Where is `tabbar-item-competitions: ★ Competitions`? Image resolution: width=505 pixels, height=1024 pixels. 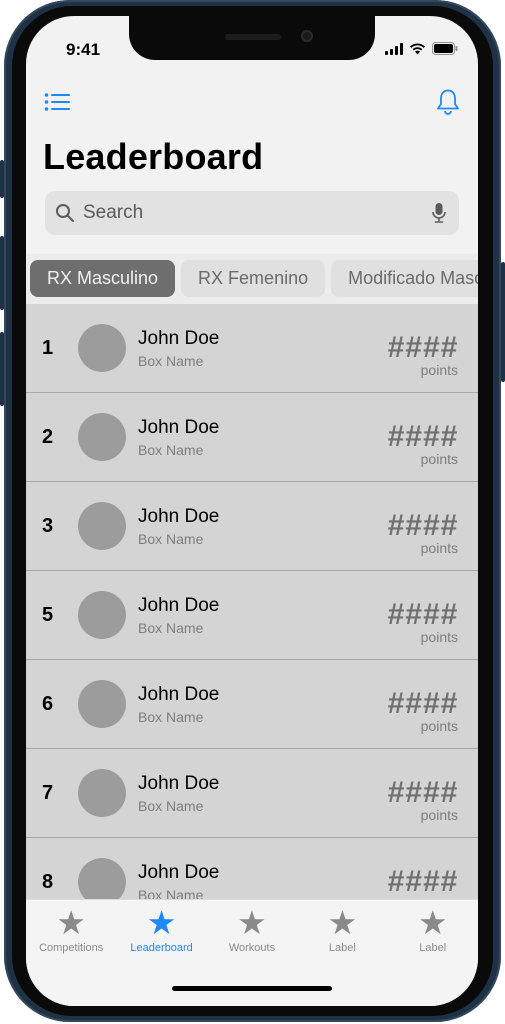
tabbar-item-competitions: ★ Competitions is located at coordinates (71, 929).